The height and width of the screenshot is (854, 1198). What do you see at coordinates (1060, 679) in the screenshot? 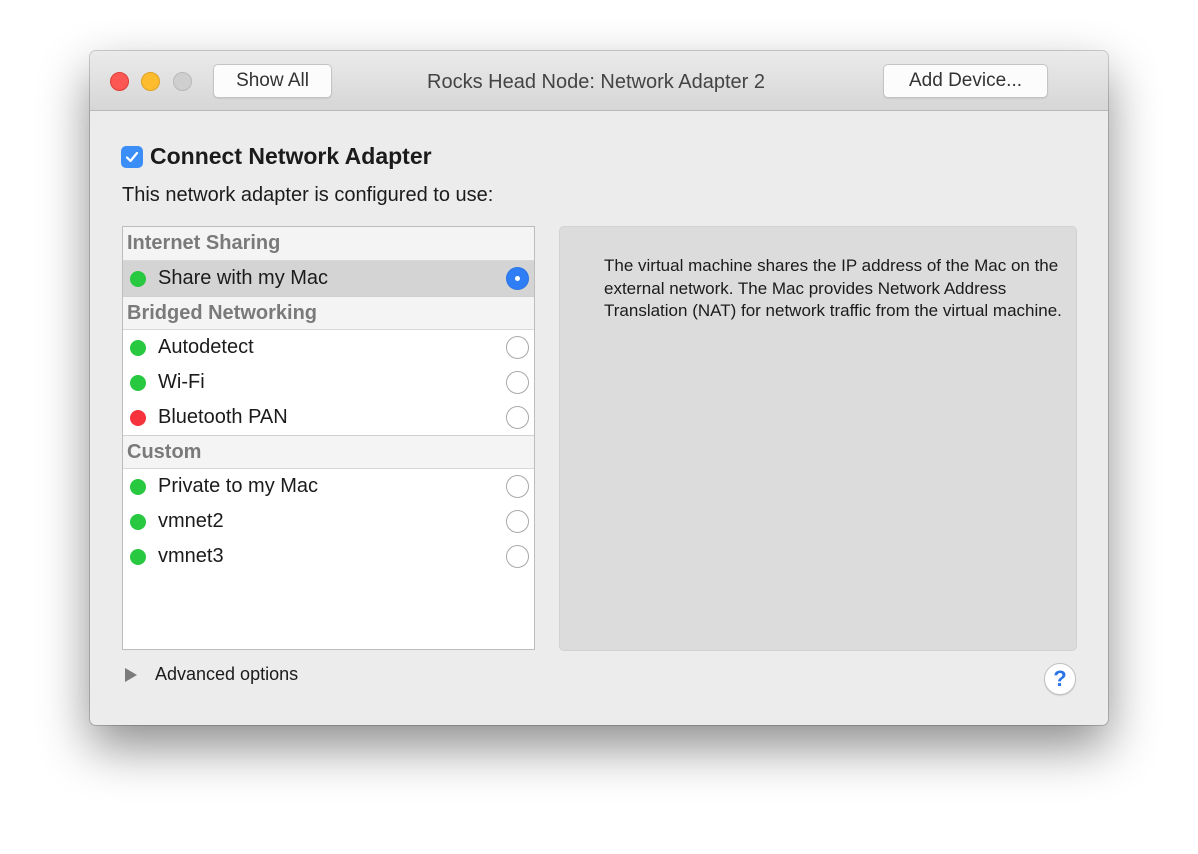
I see `help-button: ?` at bounding box center [1060, 679].